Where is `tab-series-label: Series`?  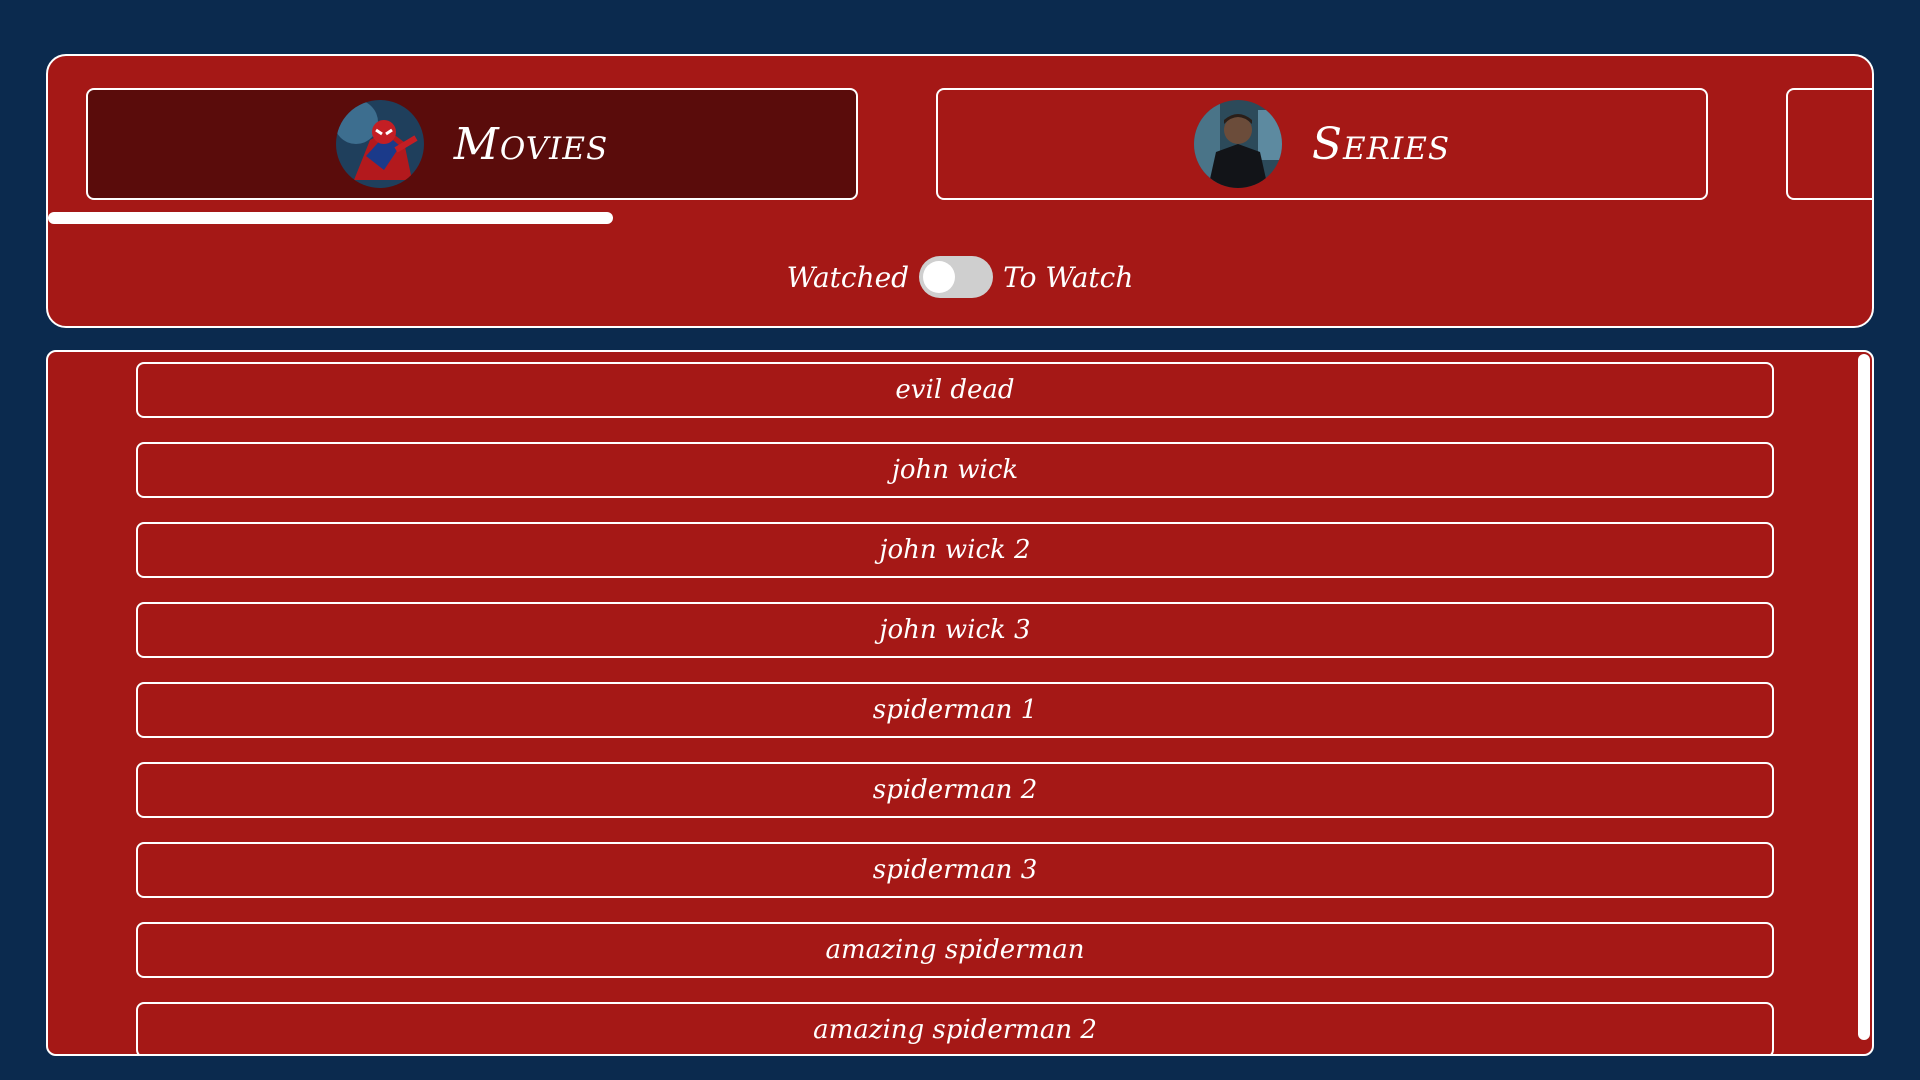 tab-series-label: Series is located at coordinates (1381, 144).